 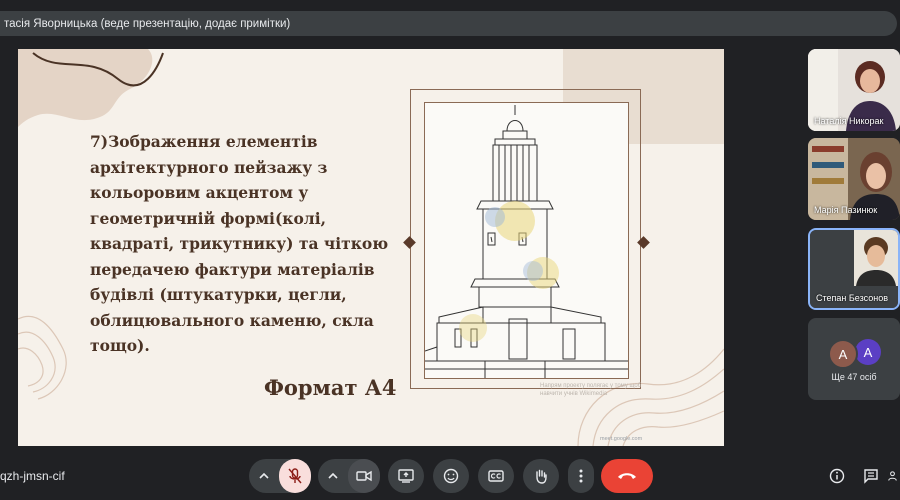 What do you see at coordinates (852, 298) in the screenshot?
I see `participant-name: Степан Безсонов` at bounding box center [852, 298].